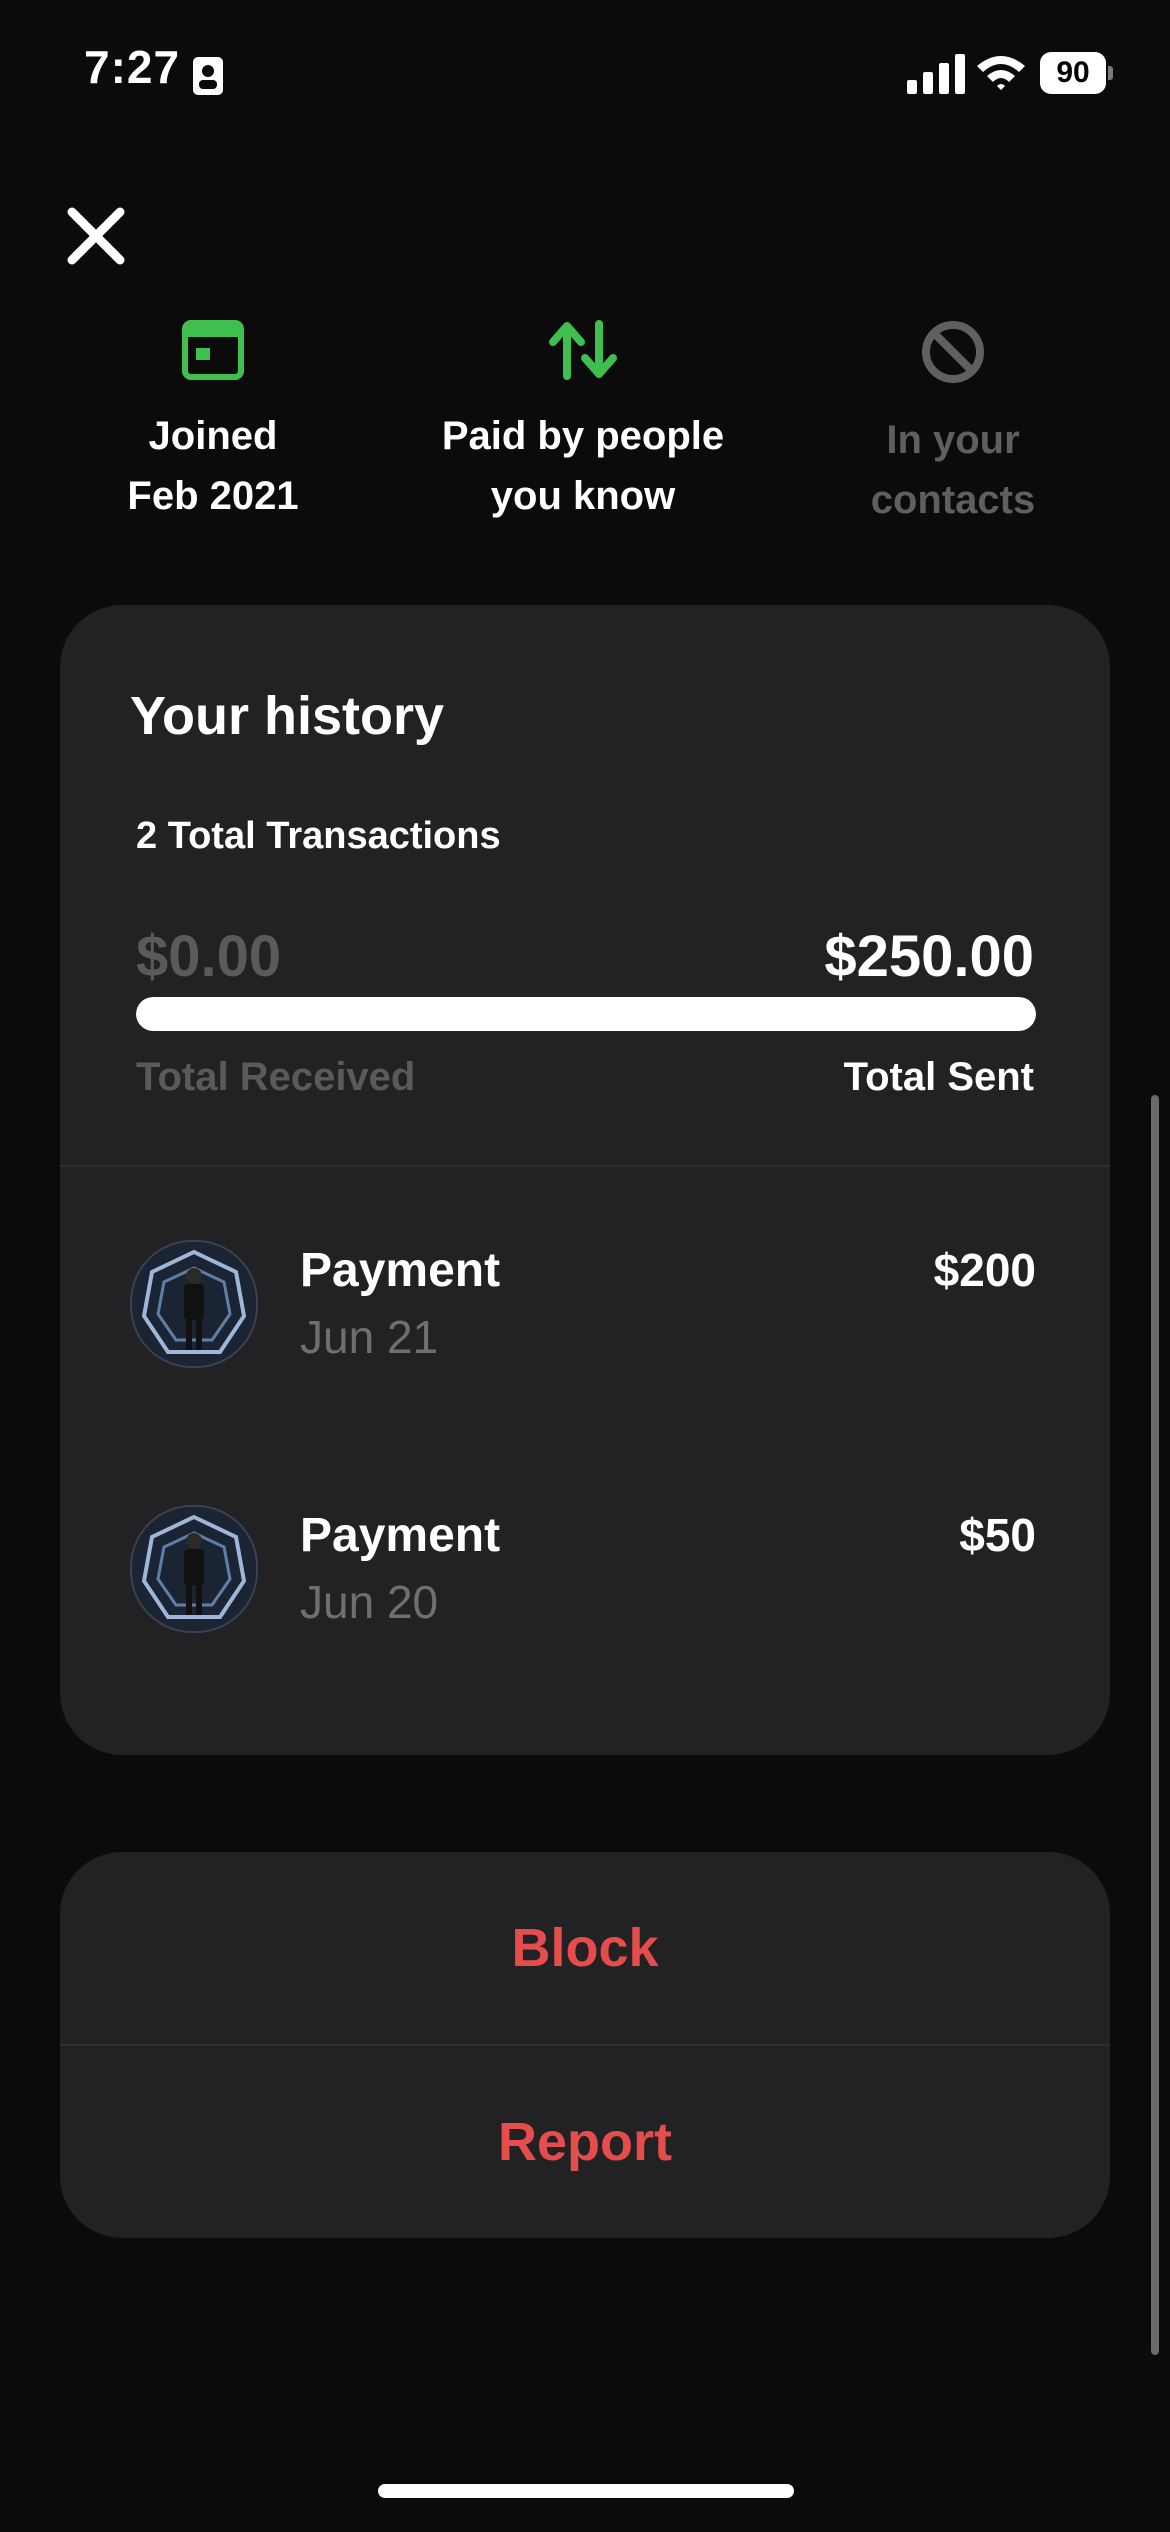  Describe the element at coordinates (213, 466) in the screenshot. I see `highlight-joined-label: Joined Feb 2021` at that location.